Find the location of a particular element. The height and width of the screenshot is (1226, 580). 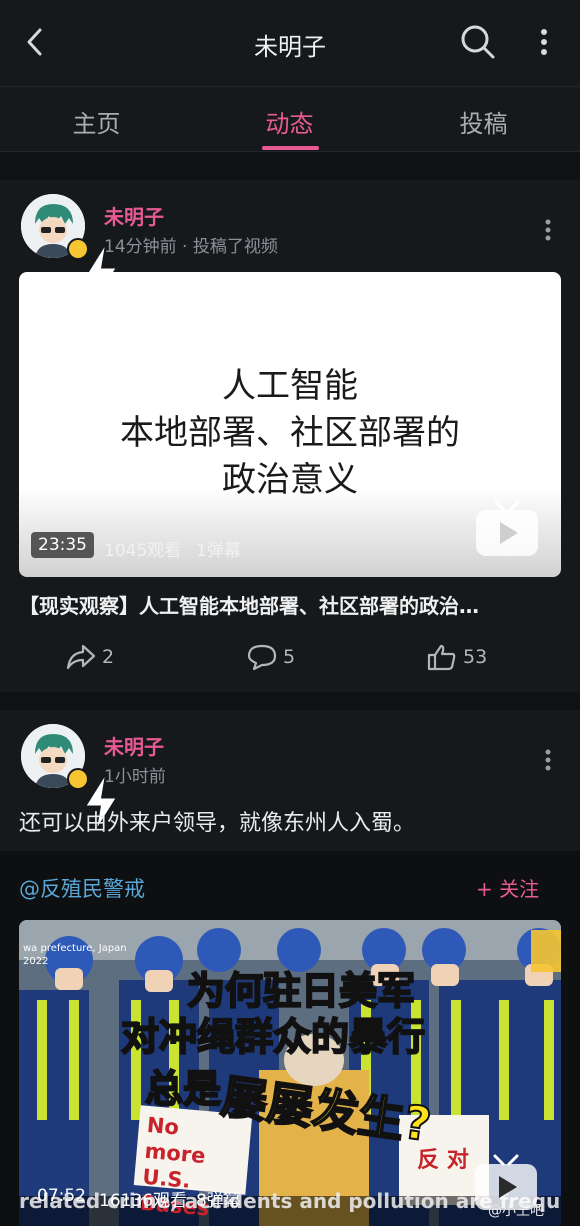

video-views: 1045观看 is located at coordinates (143, 551).